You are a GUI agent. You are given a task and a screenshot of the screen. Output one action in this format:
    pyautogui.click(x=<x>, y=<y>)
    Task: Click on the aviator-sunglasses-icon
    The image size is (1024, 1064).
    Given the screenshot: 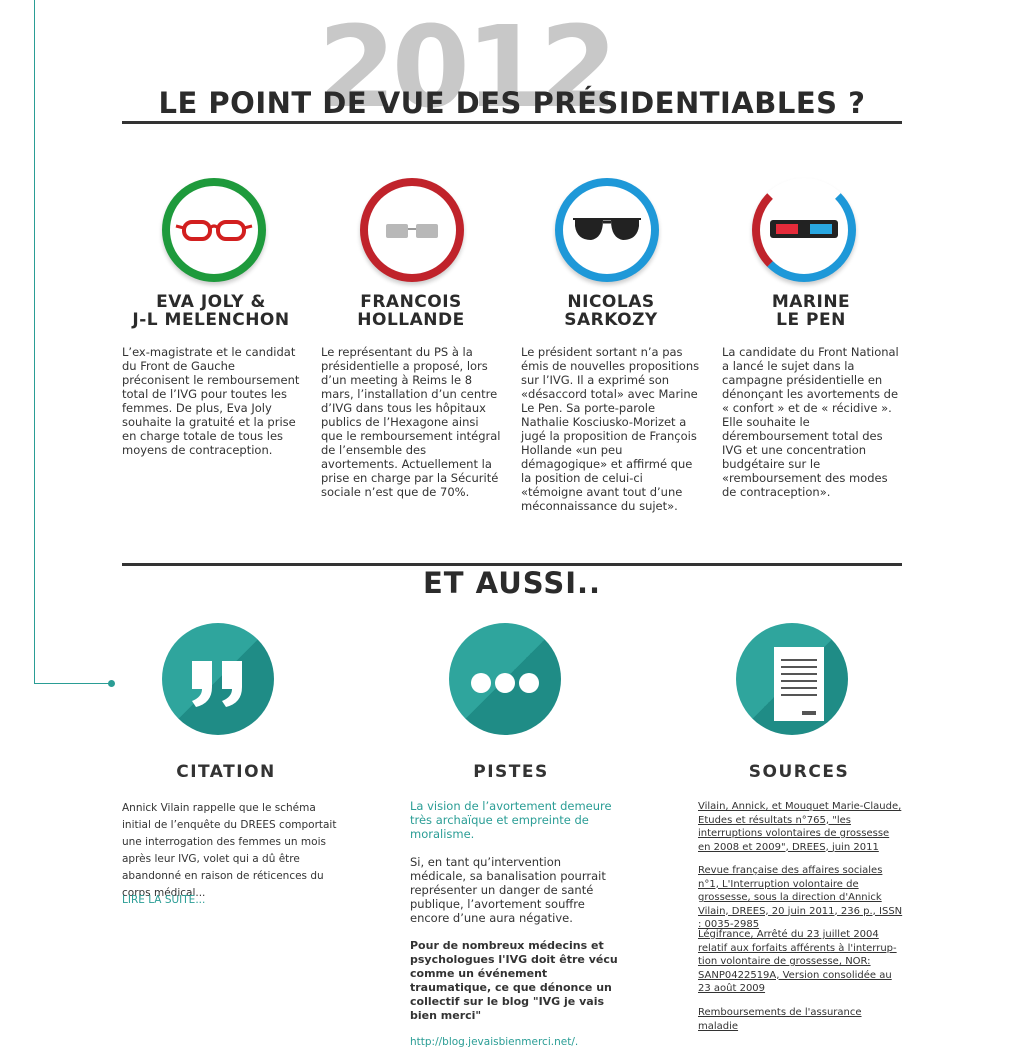 What is the action you would take?
    pyautogui.click(x=607, y=229)
    